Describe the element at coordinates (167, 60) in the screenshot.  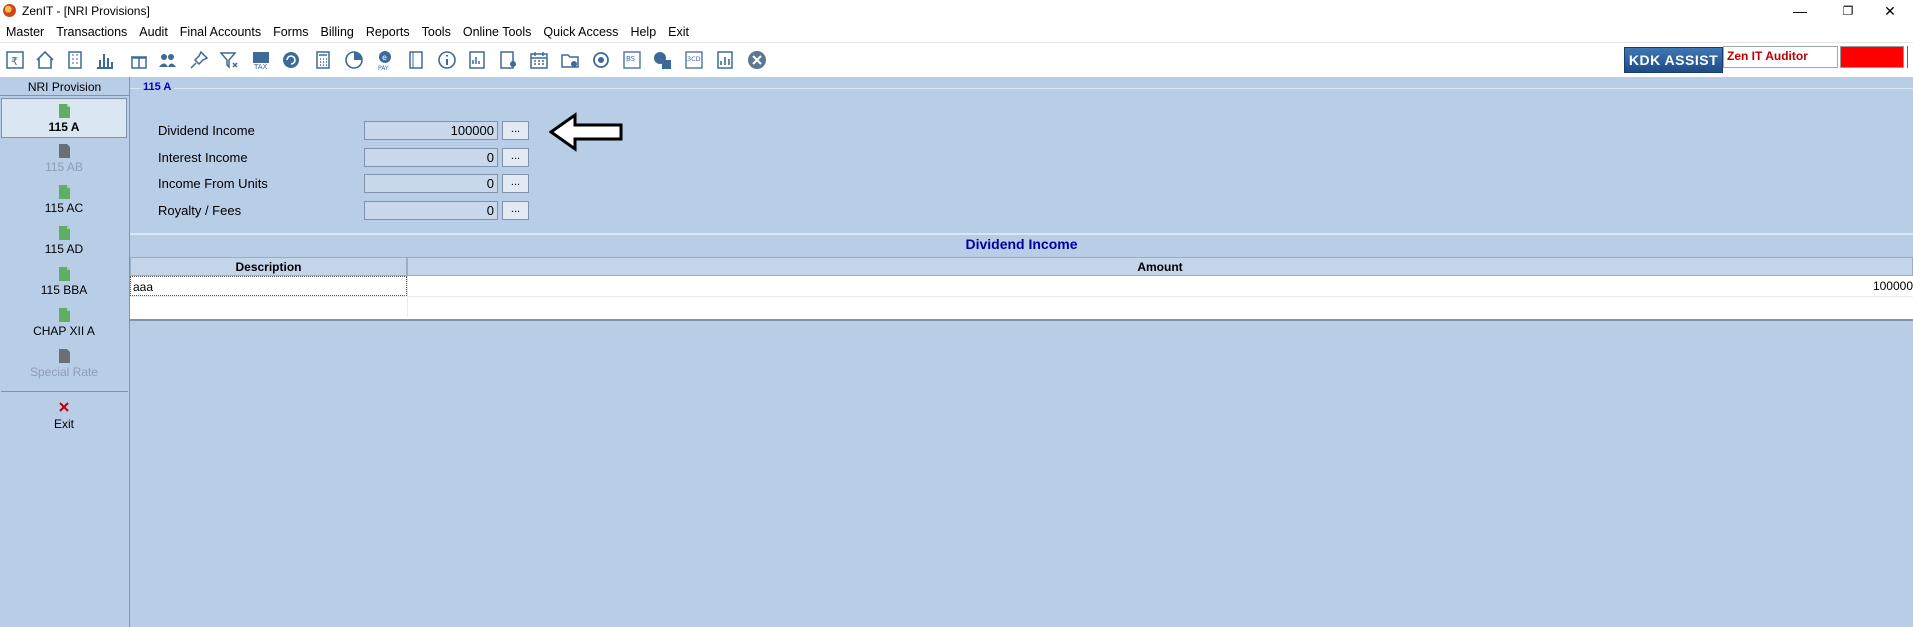
I see `users-icon` at that location.